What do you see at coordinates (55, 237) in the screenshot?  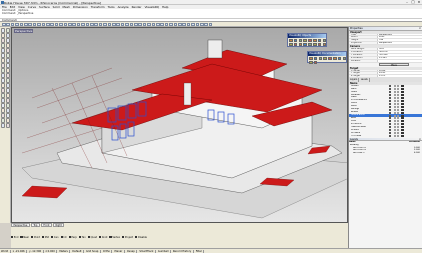 I see `osnap-cen: Cen` at bounding box center [55, 237].